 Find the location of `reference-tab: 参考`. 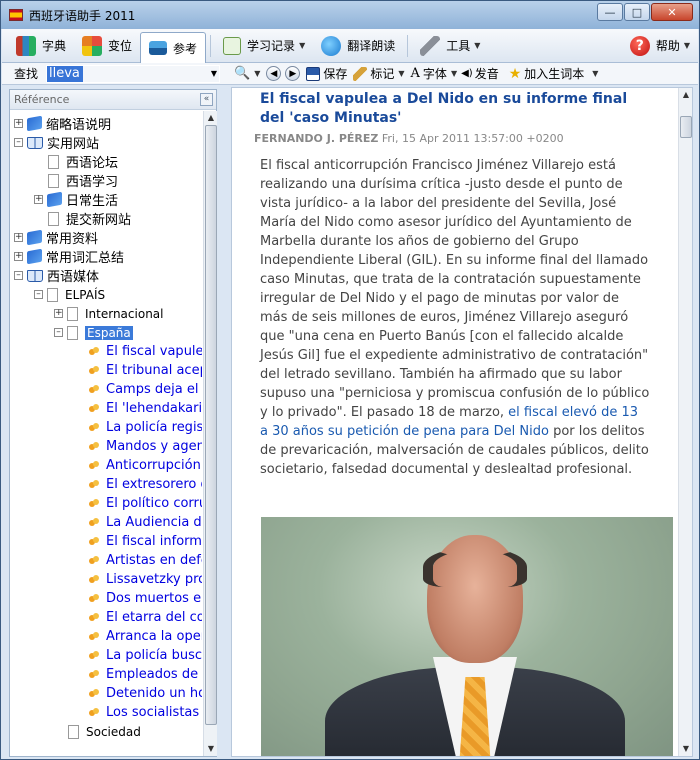

reference-tab: 参考 is located at coordinates (173, 47).